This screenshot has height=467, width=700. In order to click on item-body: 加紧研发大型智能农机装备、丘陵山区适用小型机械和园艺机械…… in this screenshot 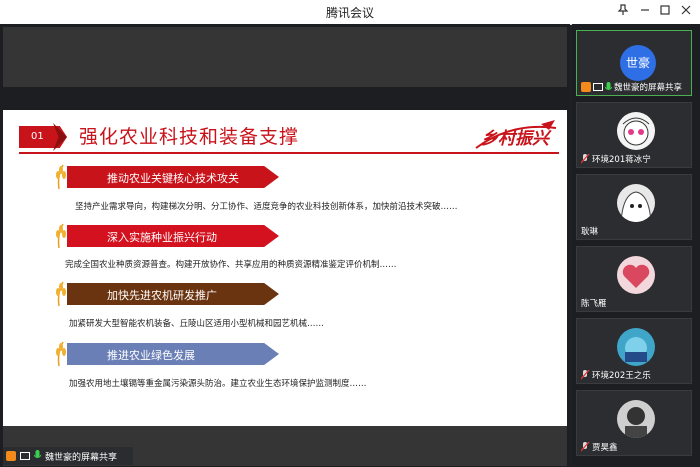, I will do `click(197, 324)`.